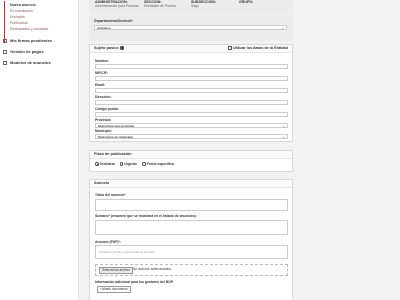 The width and height of the screenshot is (400, 300). Describe the element at coordinates (191, 102) in the screenshot. I see `direccion-input` at that location.